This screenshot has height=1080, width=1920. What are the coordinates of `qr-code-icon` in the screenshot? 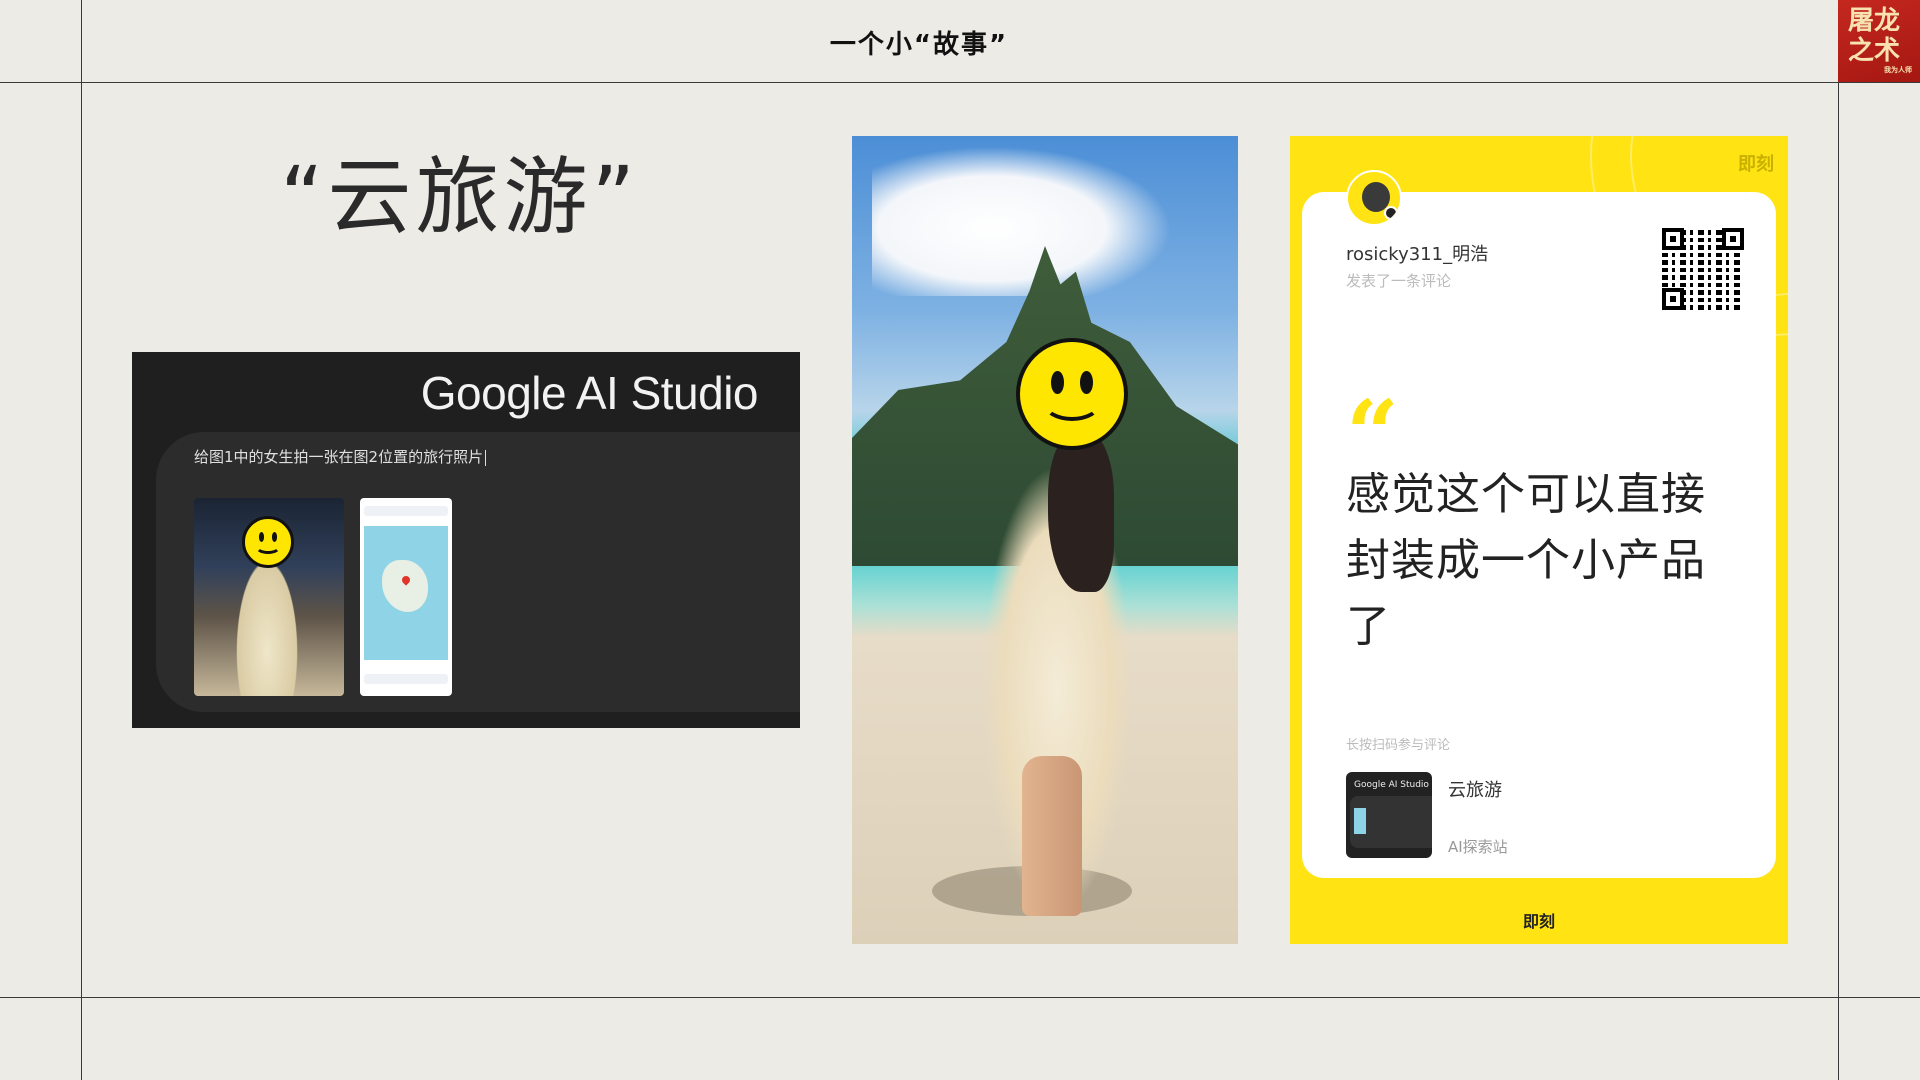 It's located at (1703, 269).